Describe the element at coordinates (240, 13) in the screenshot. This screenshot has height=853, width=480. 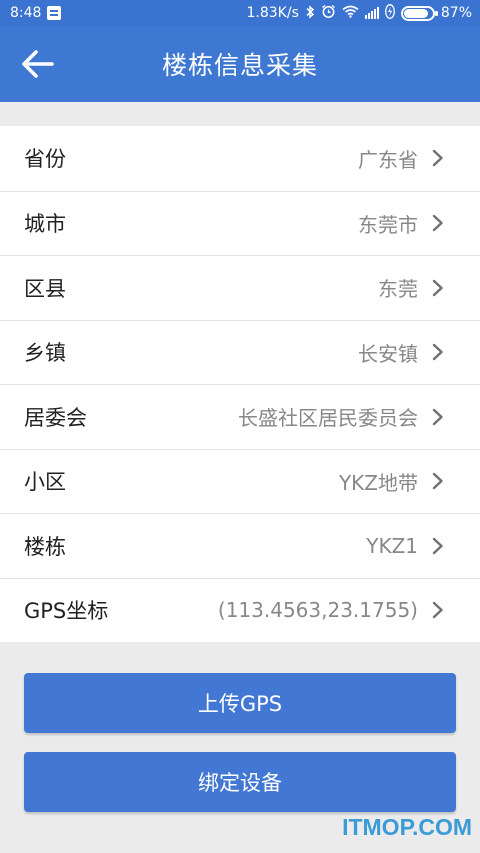
I see `status-bar: 8:48 1.83K/s 87%` at that location.